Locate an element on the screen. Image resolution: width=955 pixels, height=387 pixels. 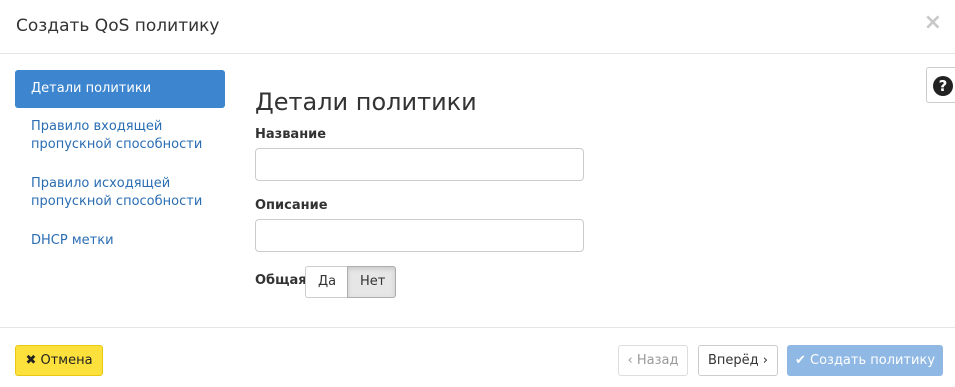
check-icon: ✔ is located at coordinates (800, 360).